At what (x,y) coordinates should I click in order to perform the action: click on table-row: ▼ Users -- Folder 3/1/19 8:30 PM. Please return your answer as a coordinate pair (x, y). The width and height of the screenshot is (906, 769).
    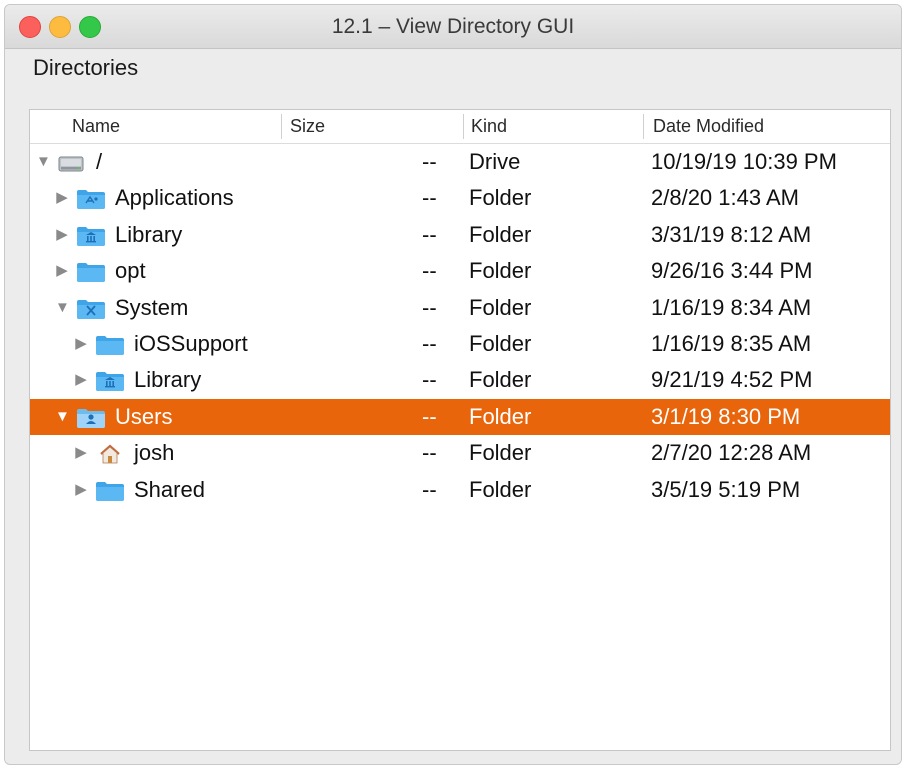
    Looking at the image, I should click on (460, 417).